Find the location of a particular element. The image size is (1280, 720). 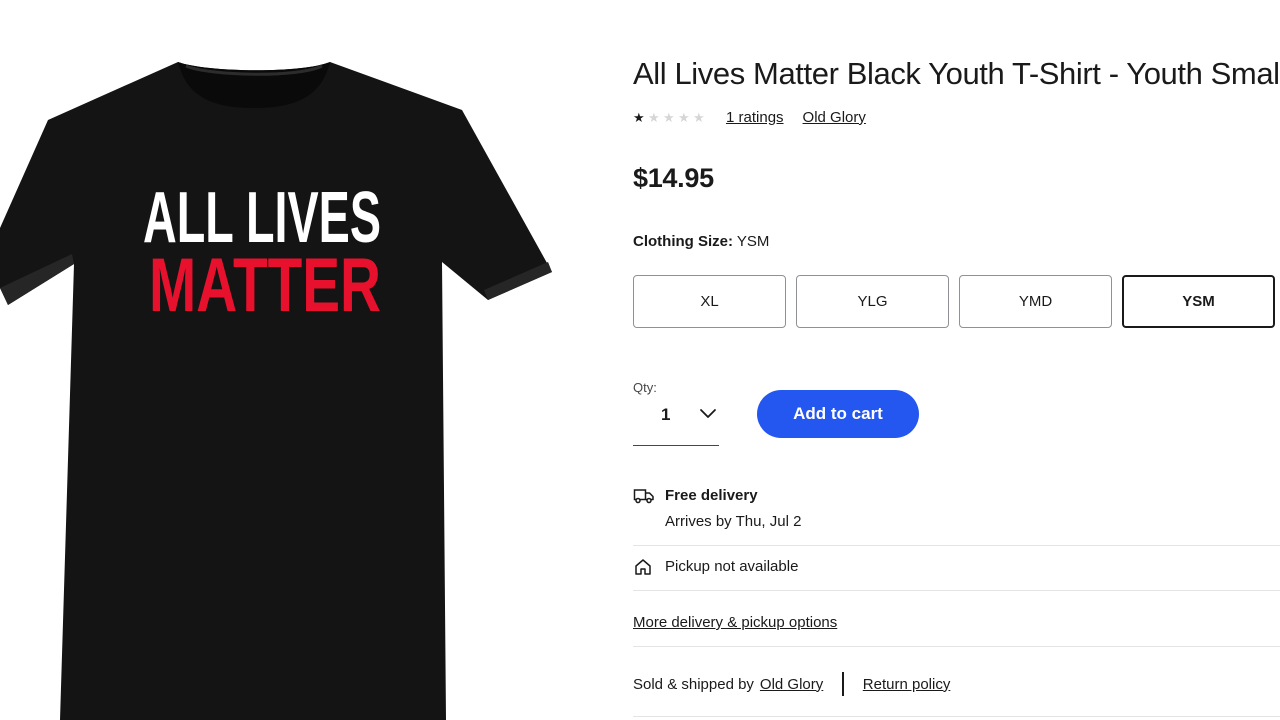

star-icon-filled: ★ is located at coordinates (639, 117).